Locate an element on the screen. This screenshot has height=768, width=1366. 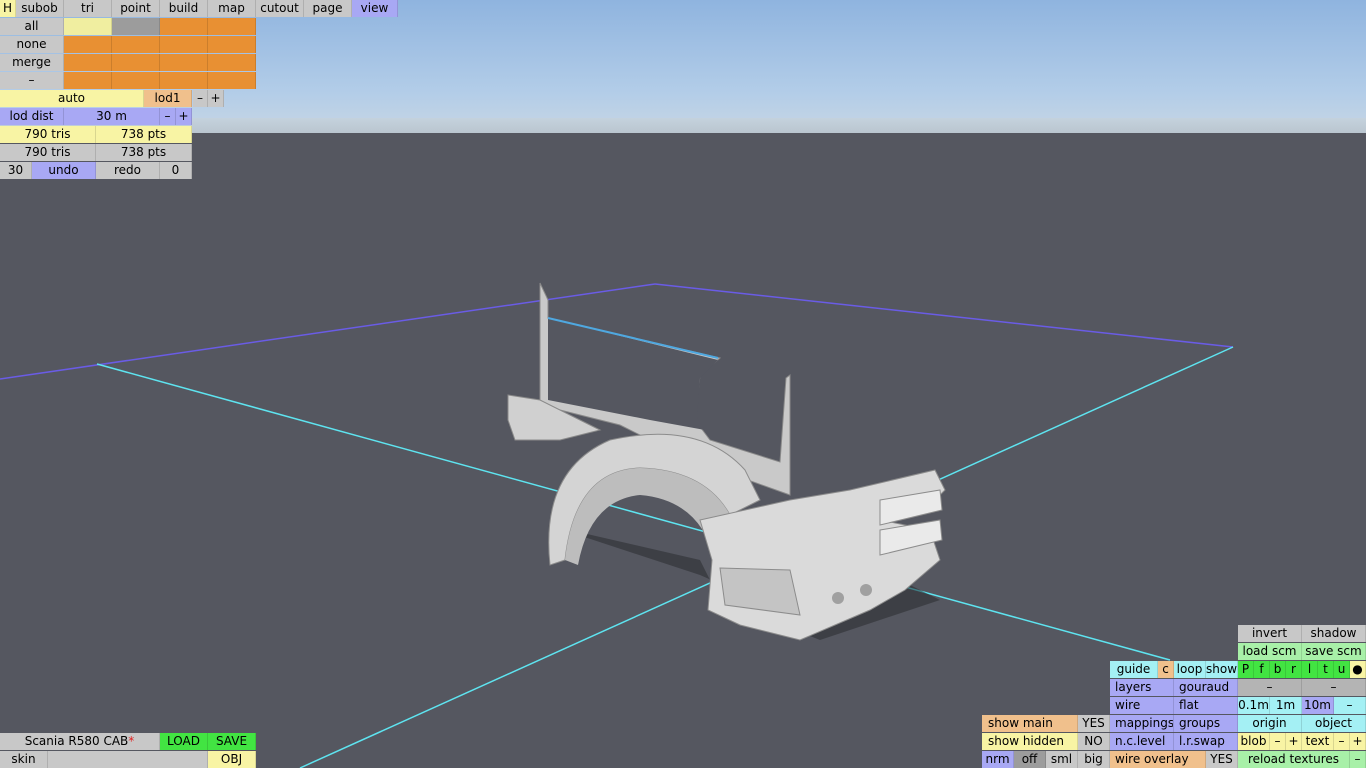
tab-cutout: cutout is located at coordinates (280, 8).